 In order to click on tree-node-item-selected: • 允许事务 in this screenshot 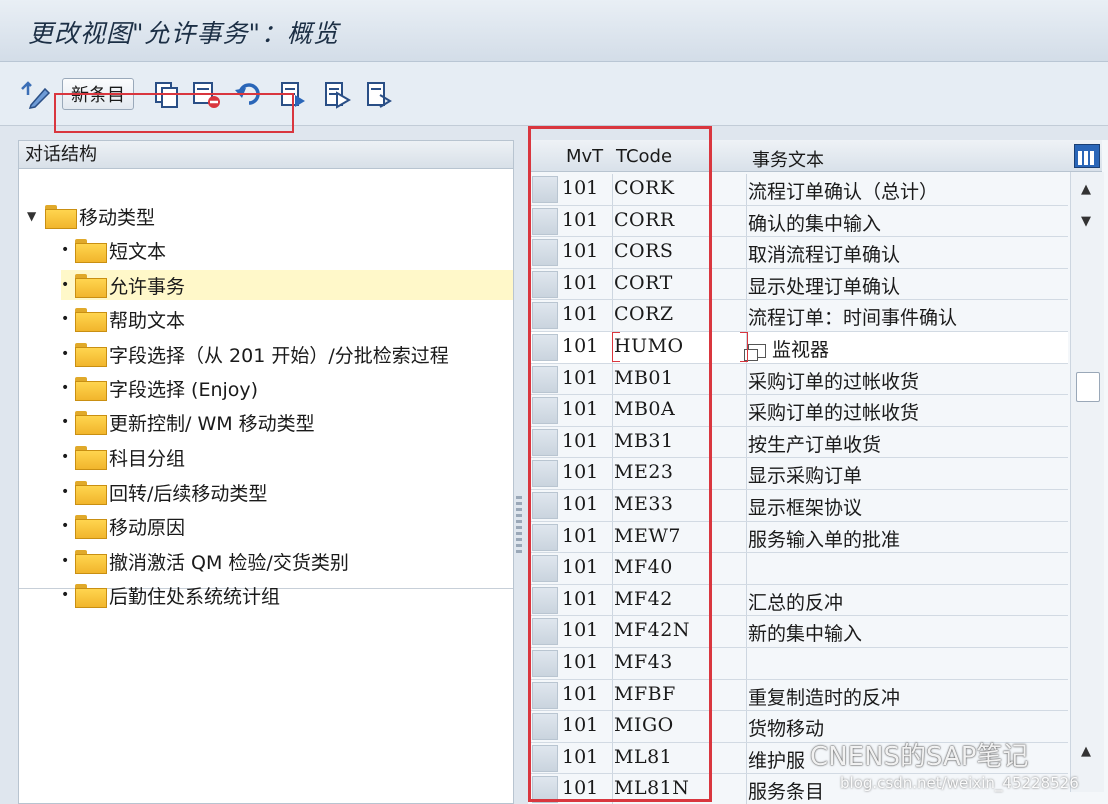, I will do `click(287, 285)`.